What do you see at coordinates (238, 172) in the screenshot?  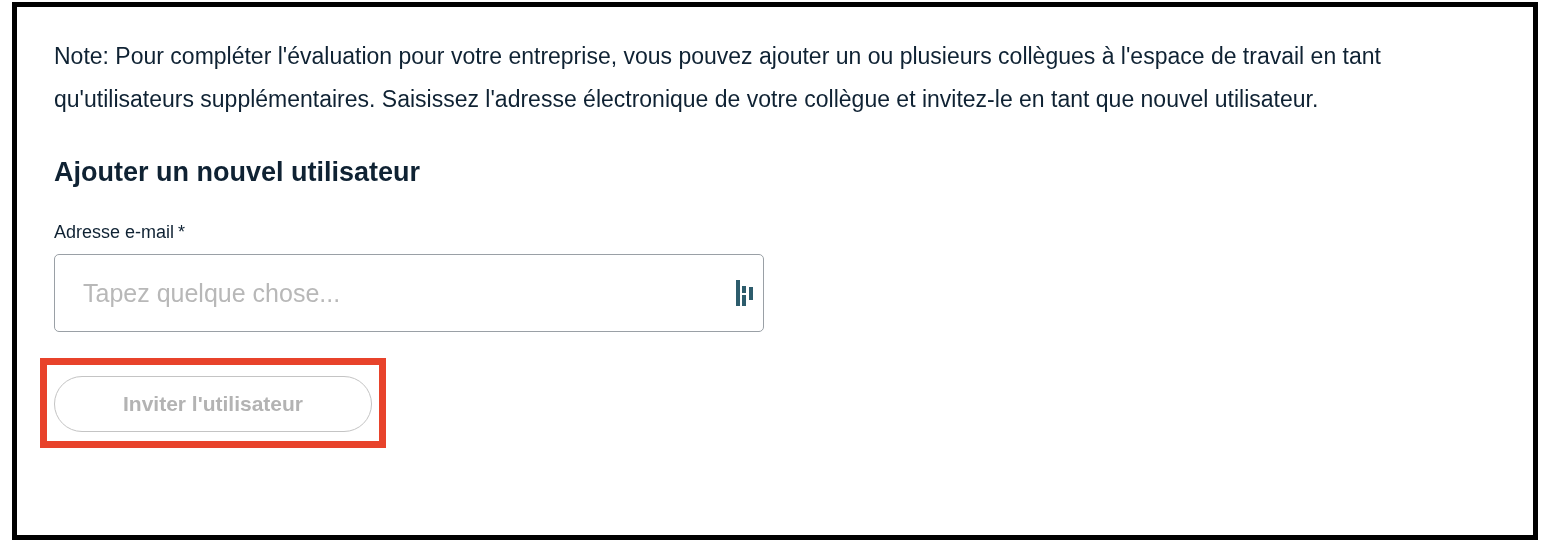 I see `section-heading: Ajouter un nouvel utilisateur` at bounding box center [238, 172].